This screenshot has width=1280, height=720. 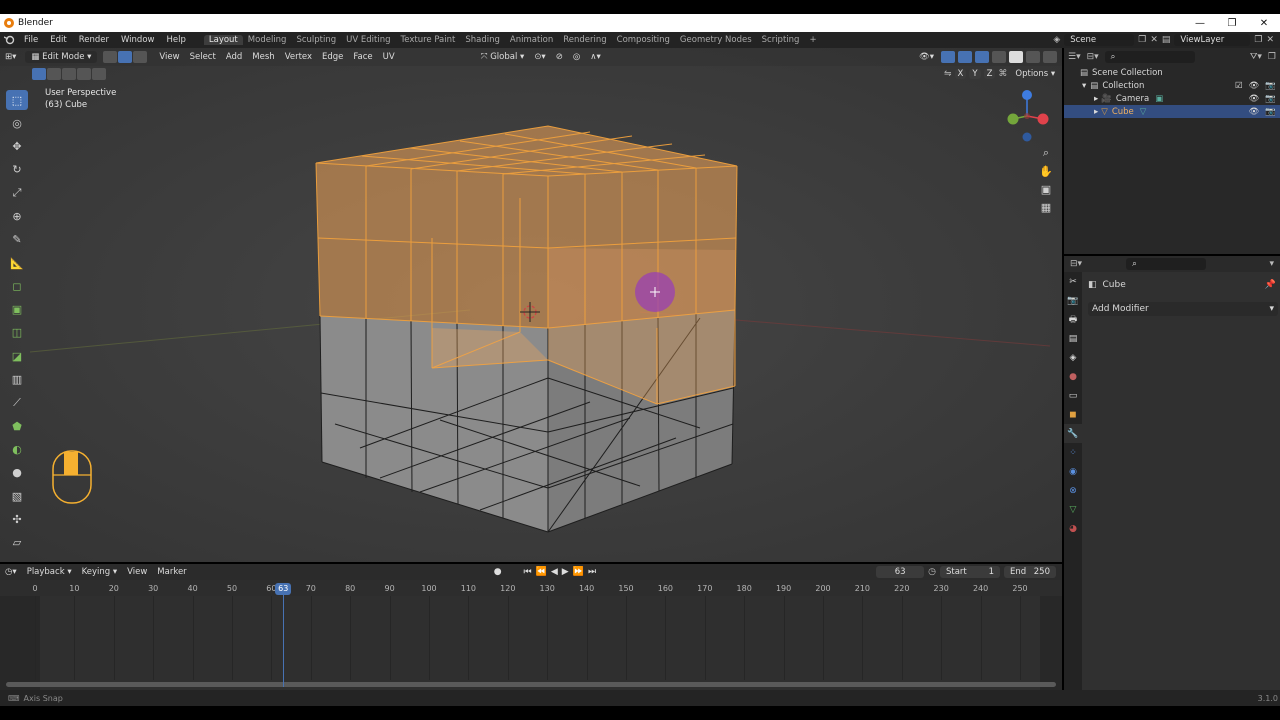 I want to click on view-layer-tab-icon: ▤, so click(x=1073, y=338).